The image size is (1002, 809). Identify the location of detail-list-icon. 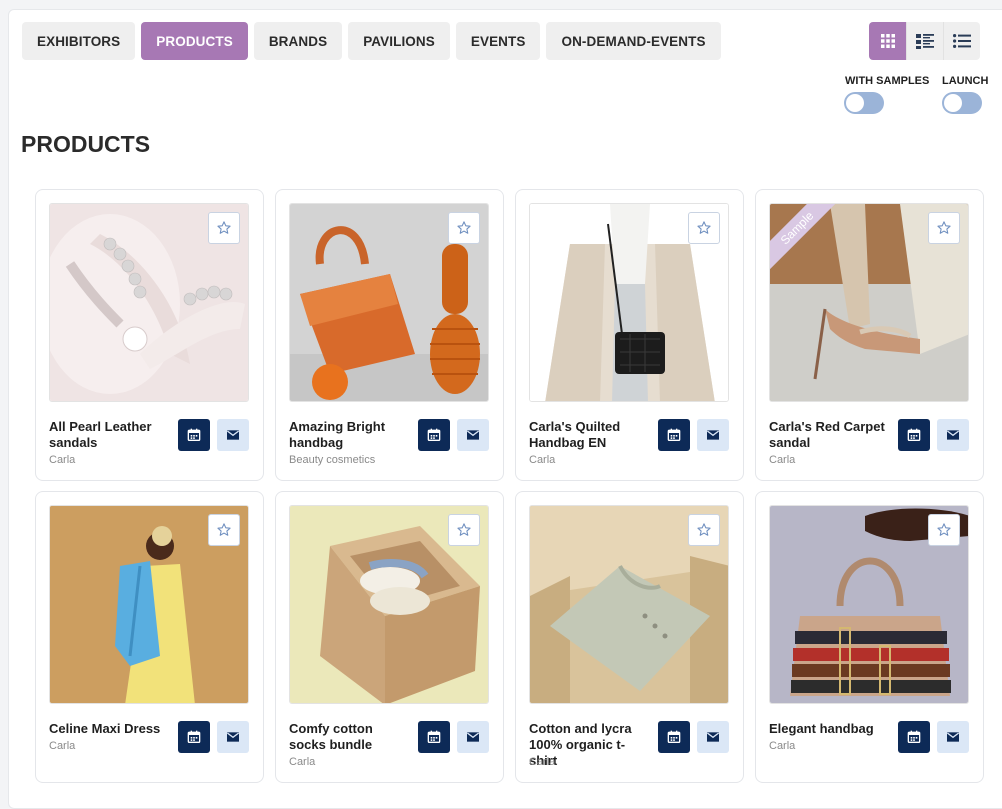
(925, 41).